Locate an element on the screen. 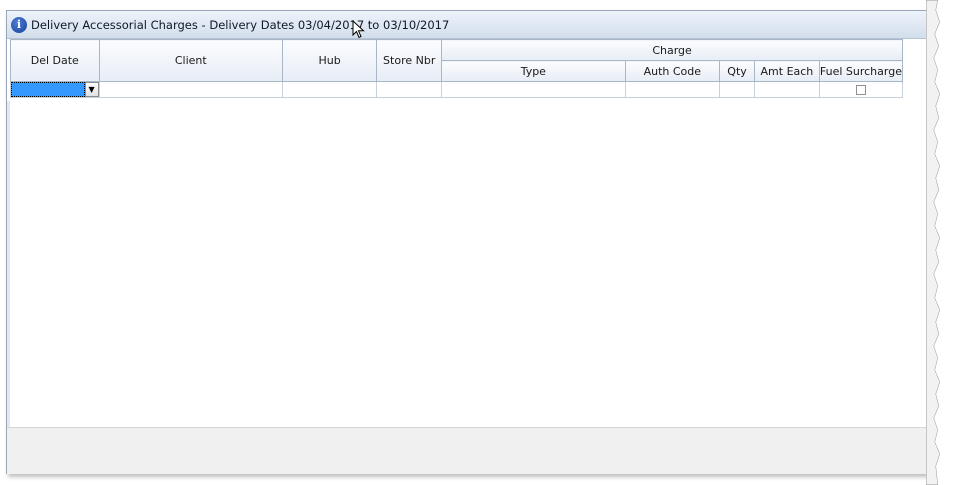  amt-each-cell is located at coordinates (786, 89).